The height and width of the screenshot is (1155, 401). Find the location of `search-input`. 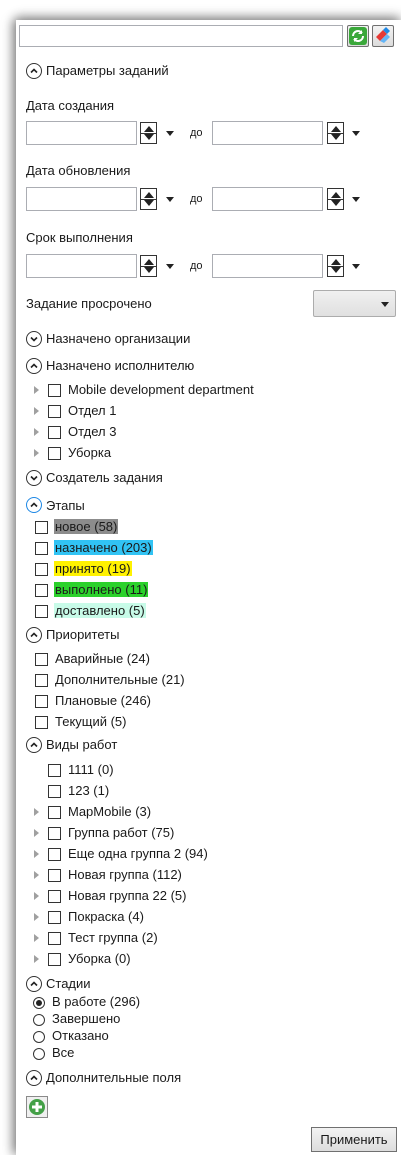

search-input is located at coordinates (181, 36).